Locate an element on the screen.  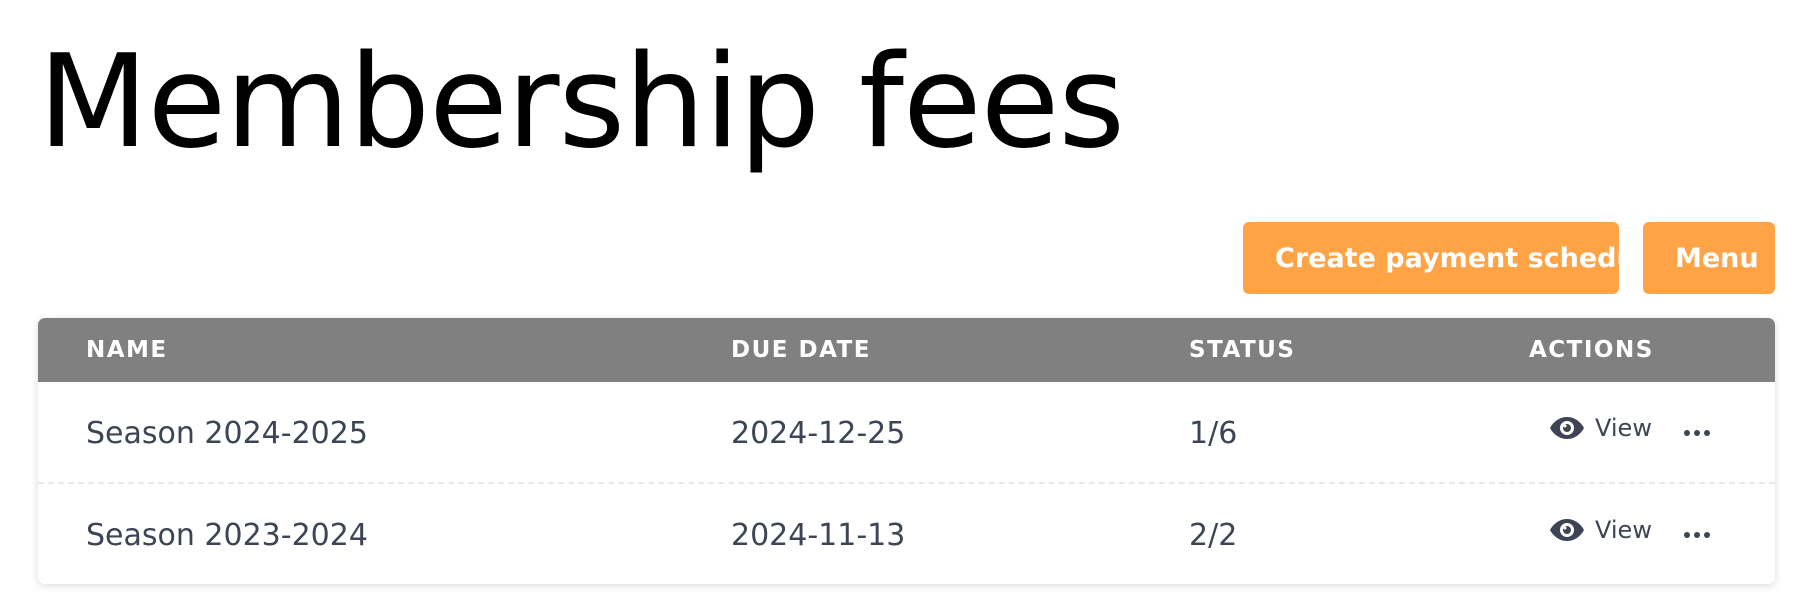
column-header-name: NAME is located at coordinates (127, 350).